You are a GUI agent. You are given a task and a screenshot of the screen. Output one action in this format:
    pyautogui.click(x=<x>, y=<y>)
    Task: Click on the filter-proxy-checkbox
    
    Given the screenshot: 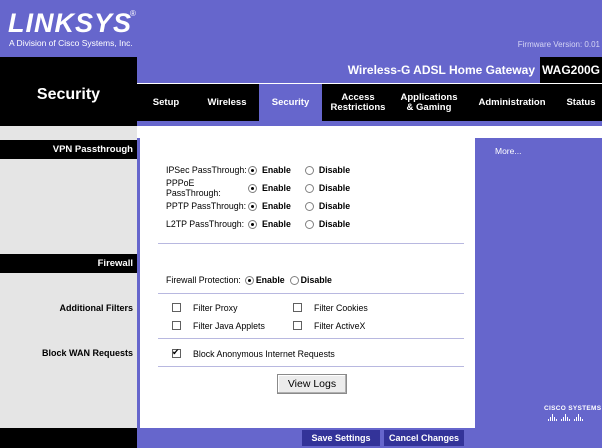 What is the action you would take?
    pyautogui.click(x=176, y=307)
    